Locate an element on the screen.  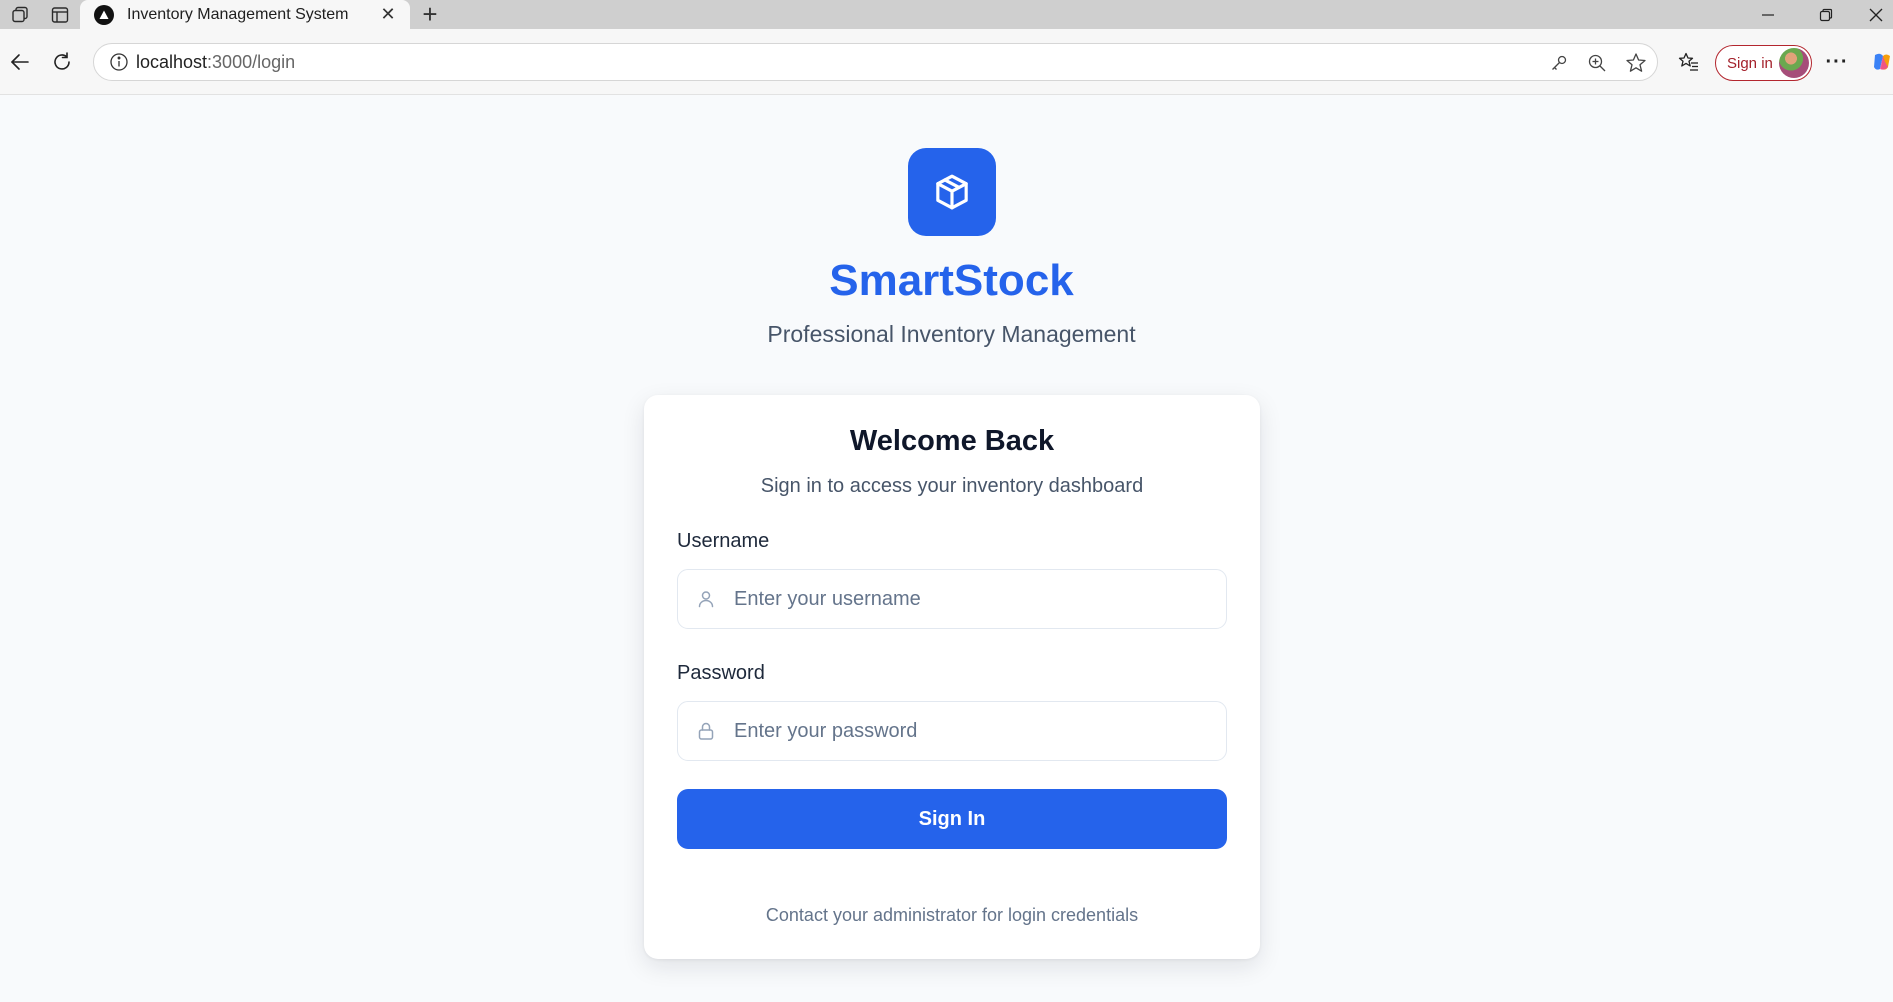
address-bar-actions is located at coordinates (1598, 63).